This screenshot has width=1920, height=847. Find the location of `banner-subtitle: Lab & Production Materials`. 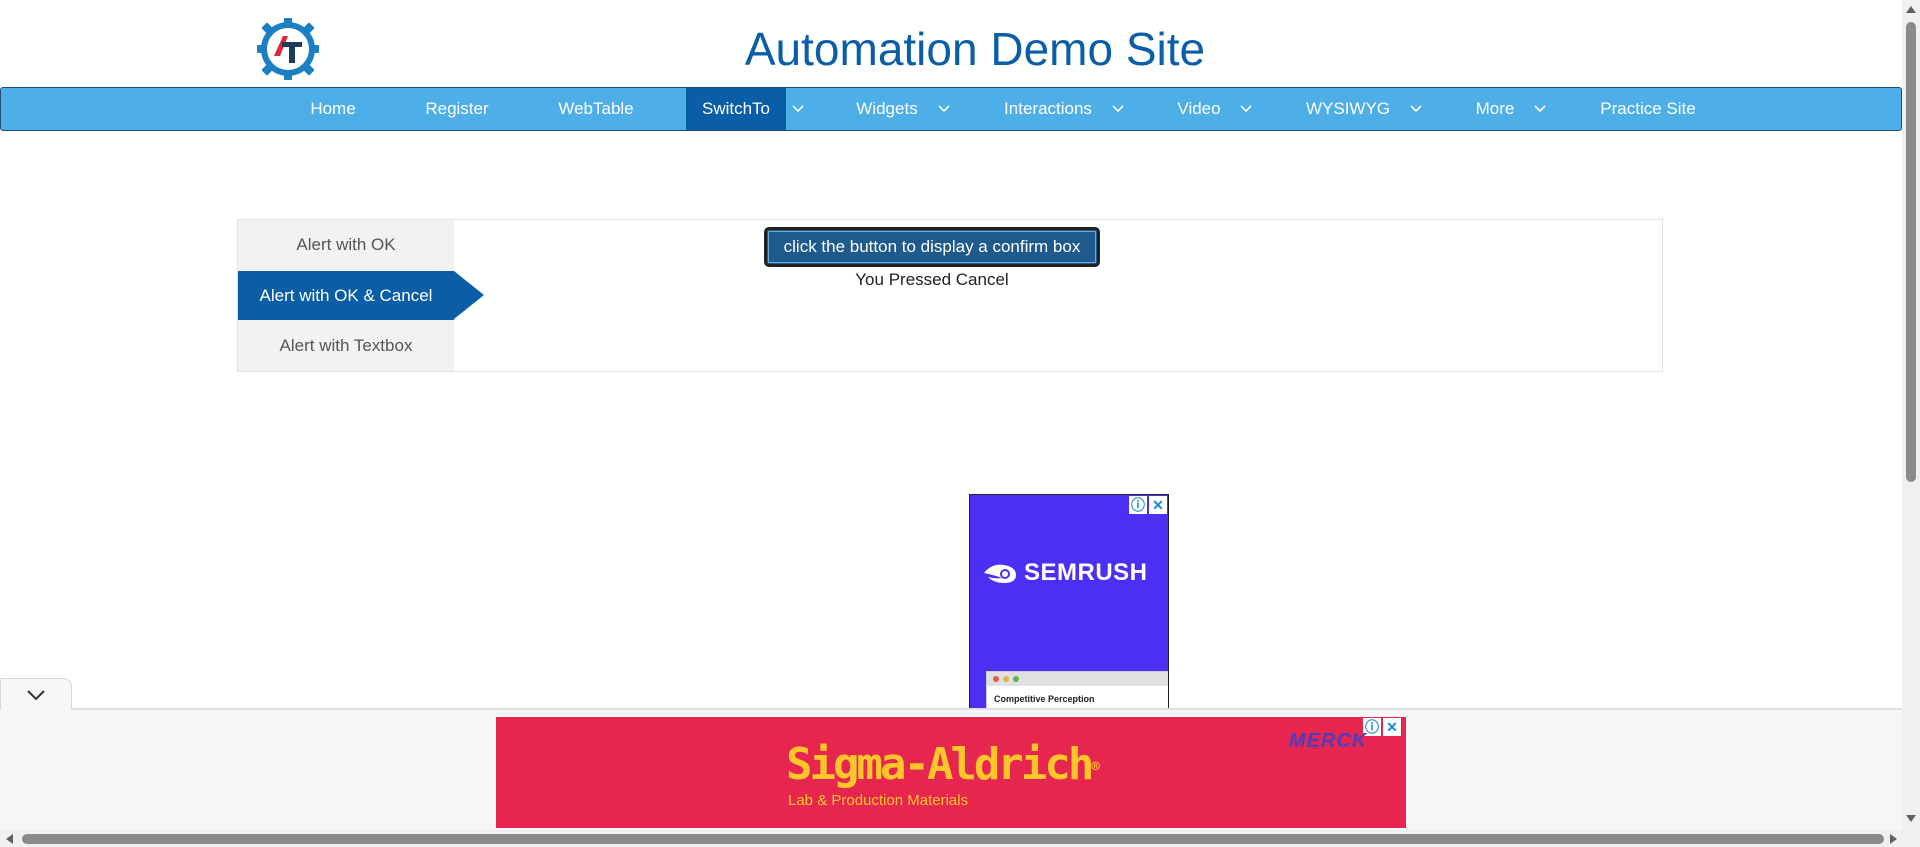

banner-subtitle: Lab & Production Materials is located at coordinates (878, 800).